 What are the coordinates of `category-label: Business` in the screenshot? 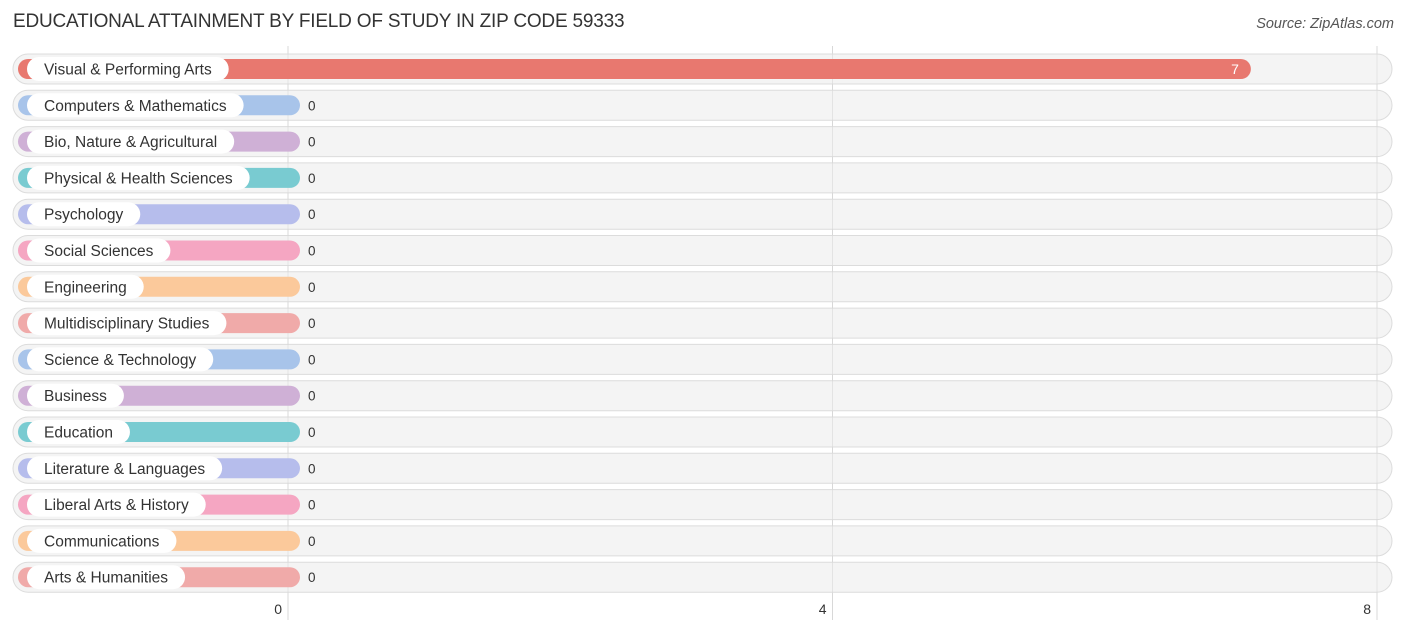 It's located at (75, 396).